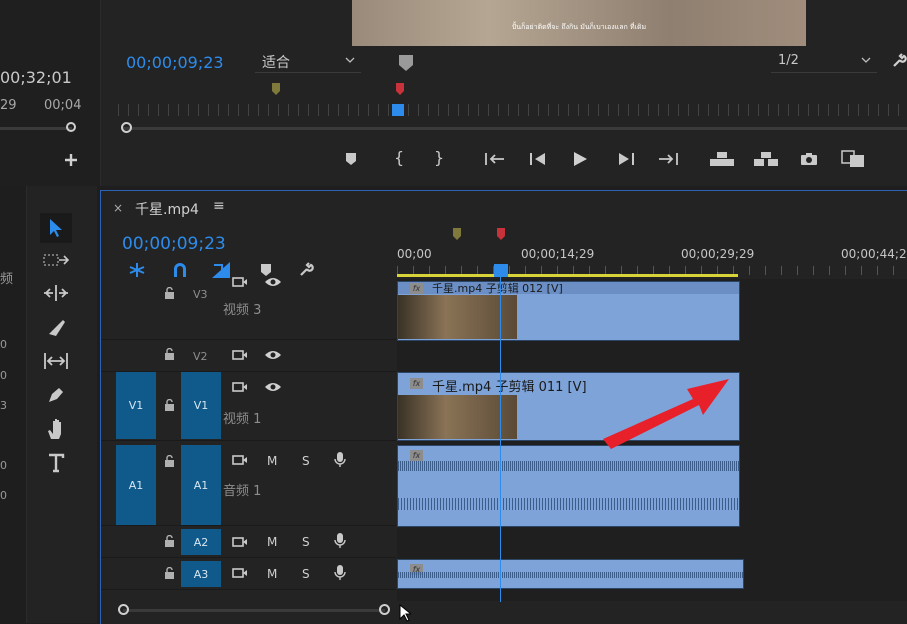 The height and width of the screenshot is (624, 907). I want to click on fit-dropdown: 适合, so click(308, 62).